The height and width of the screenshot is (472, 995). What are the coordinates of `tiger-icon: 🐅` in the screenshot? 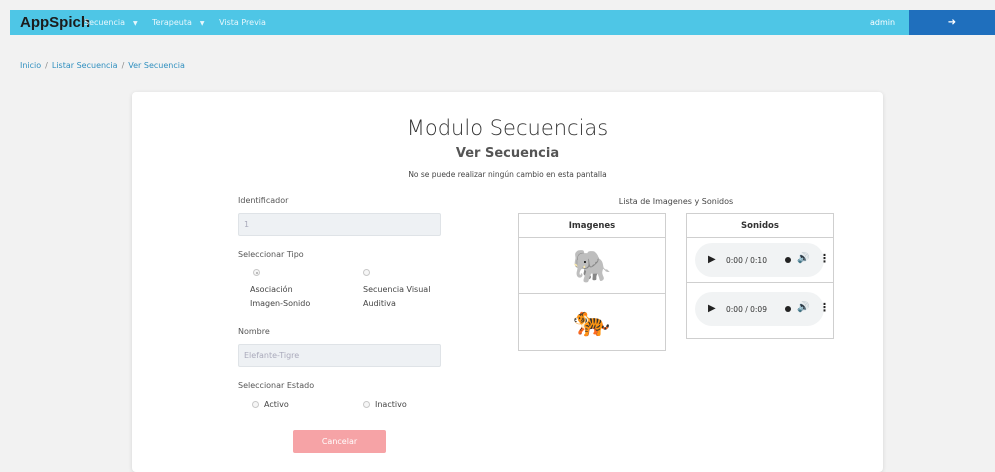 It's located at (592, 321).